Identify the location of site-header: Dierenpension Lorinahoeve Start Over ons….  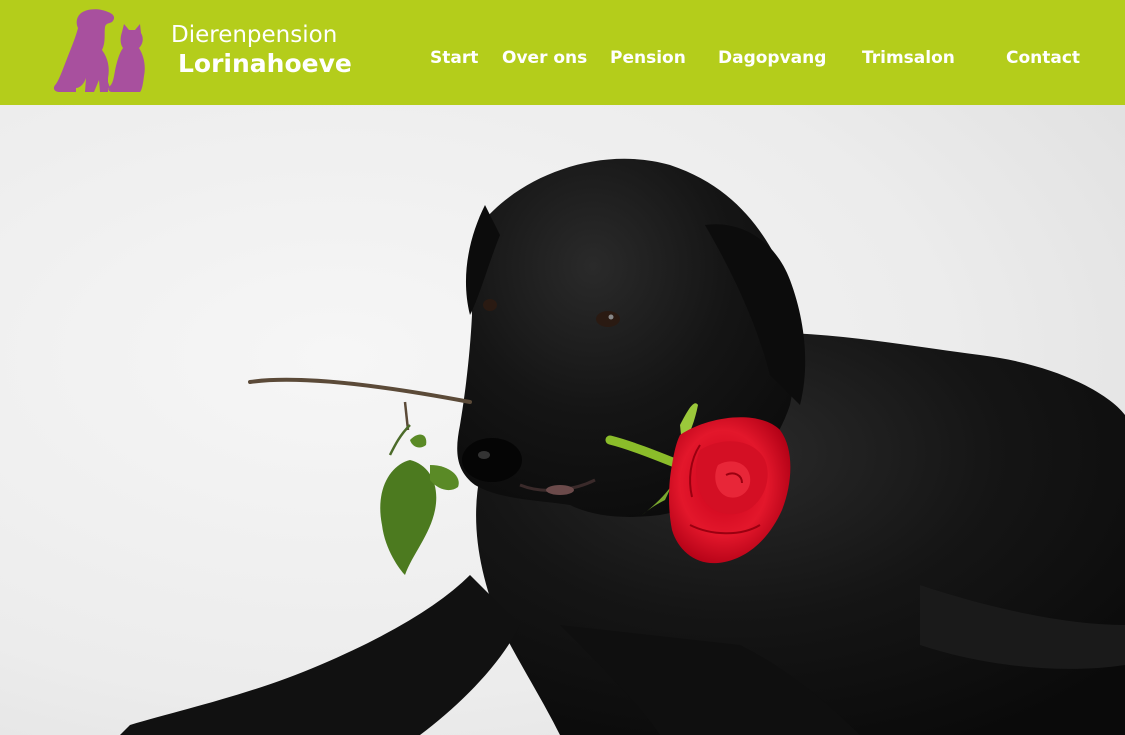
(562, 52).